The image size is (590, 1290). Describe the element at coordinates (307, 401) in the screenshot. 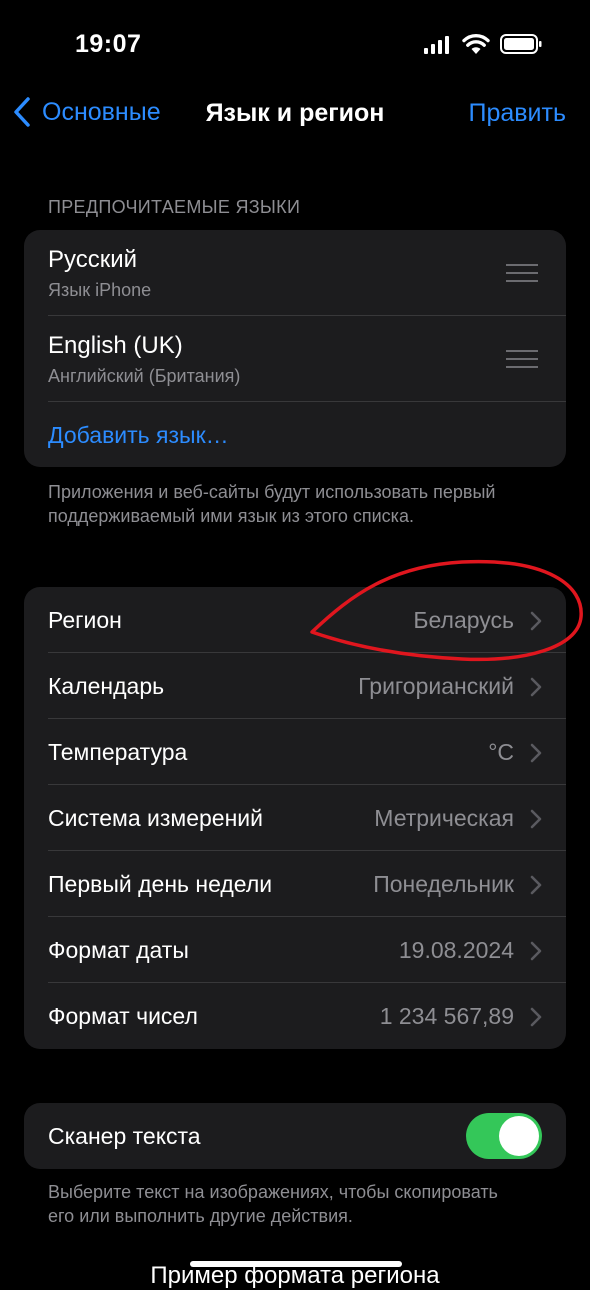

I see `divider` at that location.